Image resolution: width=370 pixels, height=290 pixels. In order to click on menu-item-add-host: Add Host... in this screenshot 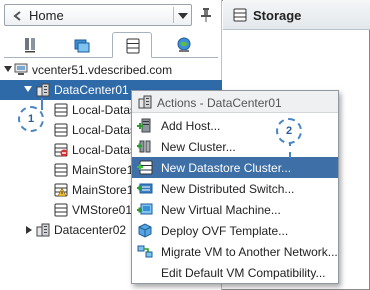, I will do `click(235, 125)`.